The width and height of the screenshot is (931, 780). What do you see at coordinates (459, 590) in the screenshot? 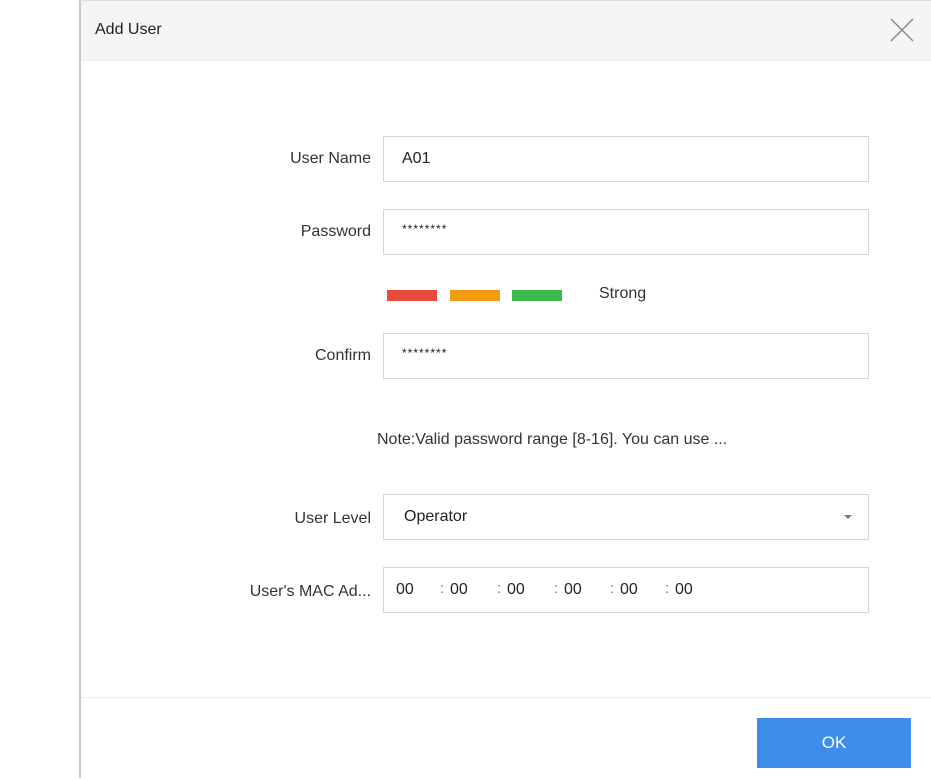
I see `mac-segment-2: 00` at bounding box center [459, 590].